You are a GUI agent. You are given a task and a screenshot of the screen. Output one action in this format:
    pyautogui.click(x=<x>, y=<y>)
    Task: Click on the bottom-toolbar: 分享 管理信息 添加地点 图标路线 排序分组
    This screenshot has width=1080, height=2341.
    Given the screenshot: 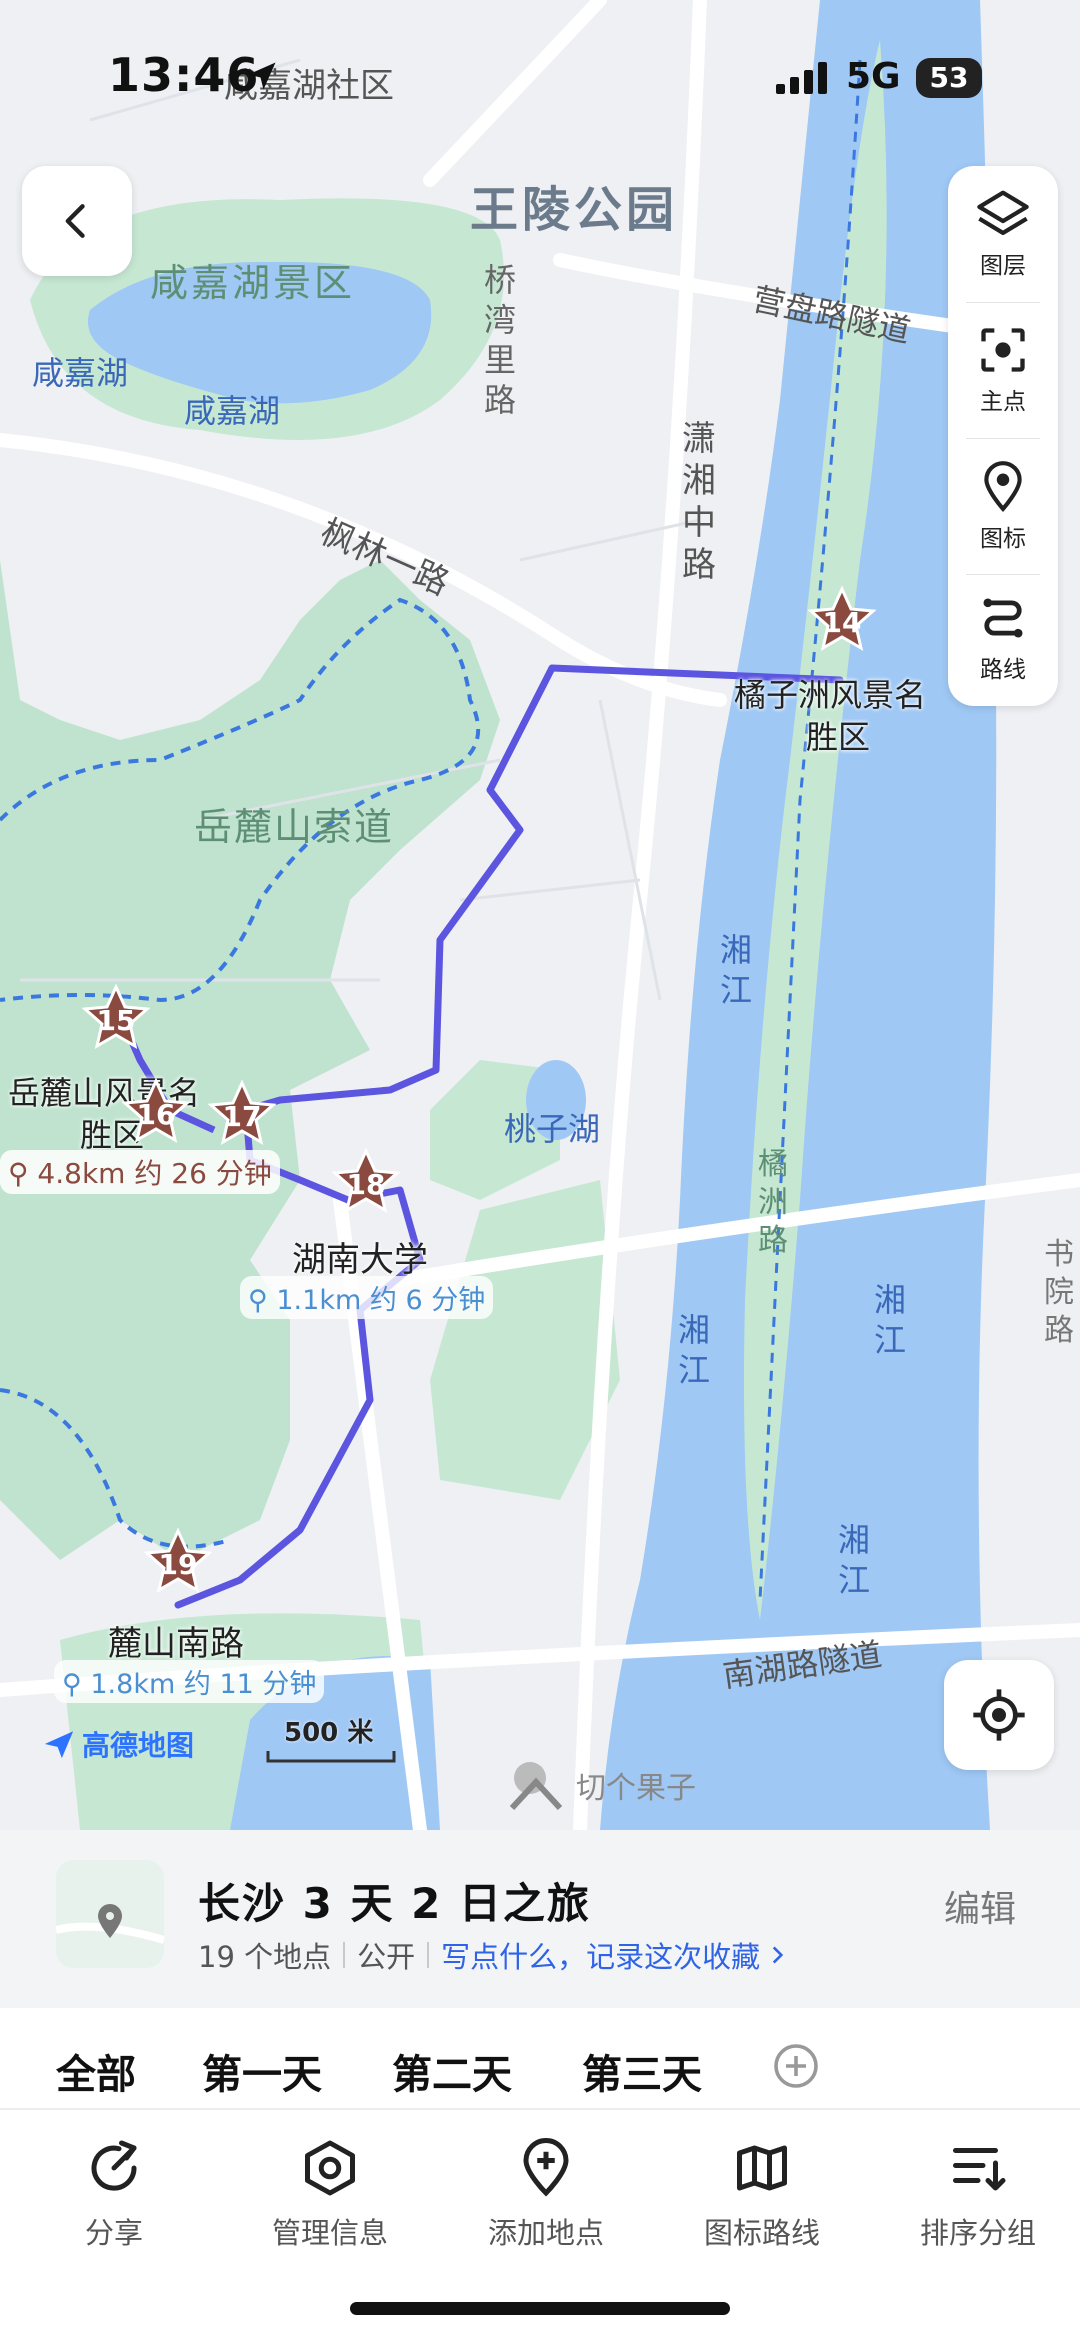 What is the action you would take?
    pyautogui.click(x=540, y=2200)
    